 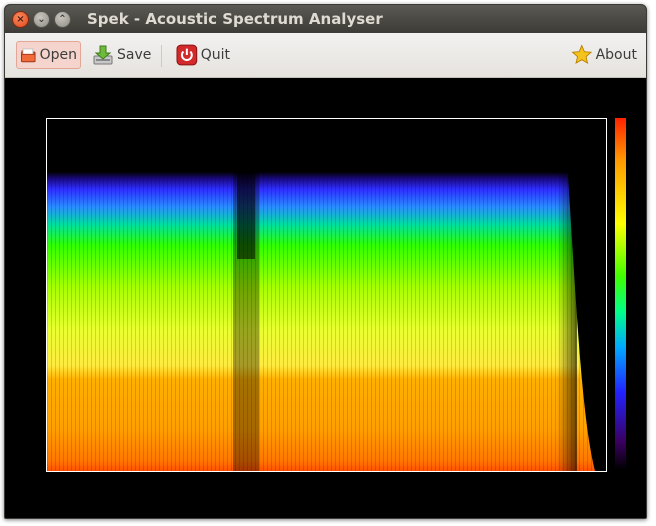 I want to click on window-controls: × ⌄ ⌃, so click(x=41, y=19).